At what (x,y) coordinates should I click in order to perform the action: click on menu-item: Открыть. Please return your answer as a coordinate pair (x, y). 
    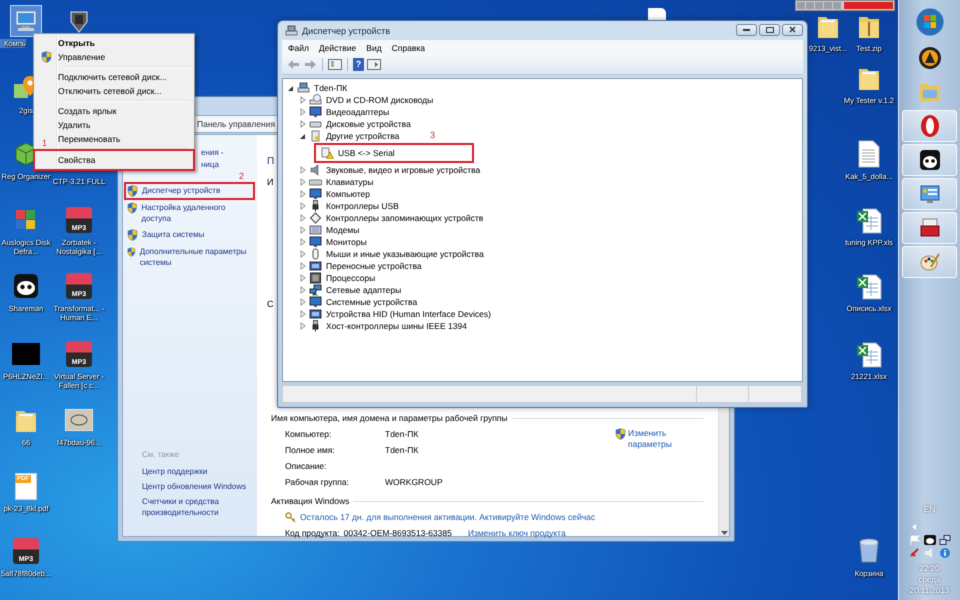
    Looking at the image, I should click on (76, 43).